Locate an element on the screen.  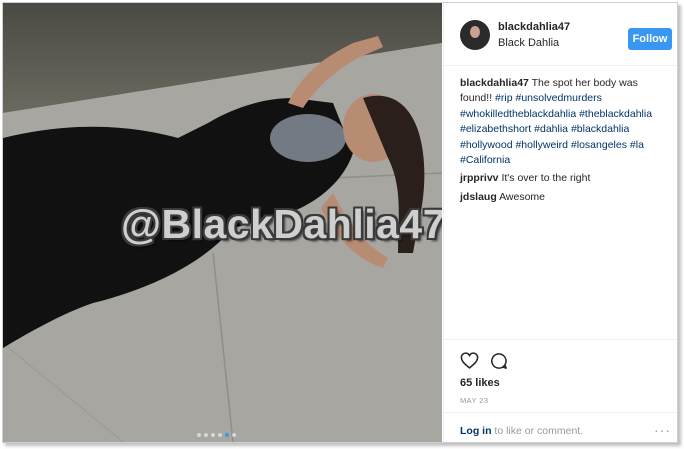
login-link: Log in is located at coordinates (476, 431).